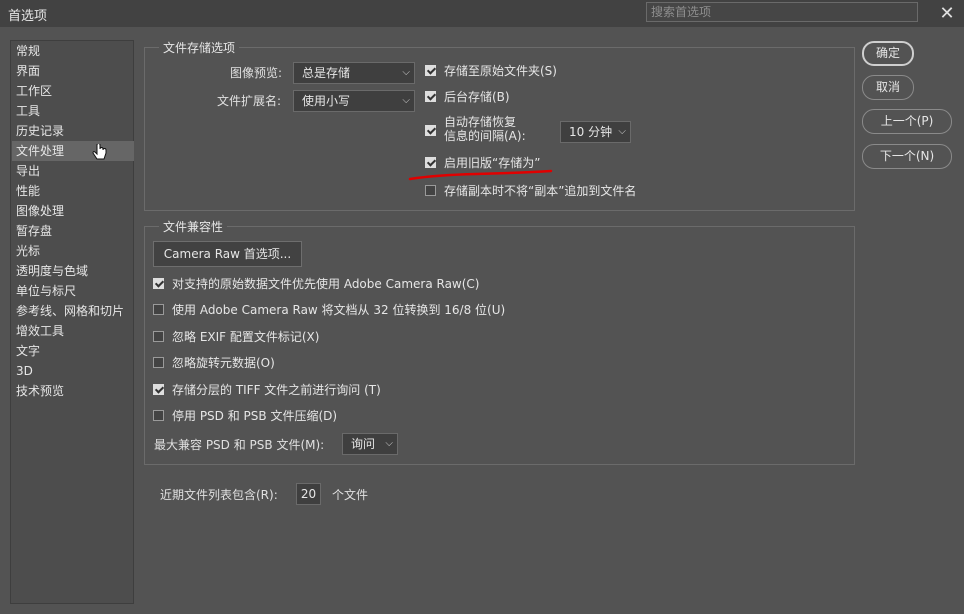 The image size is (964, 614). I want to click on checkbox-label: 存储分层的 TIFF 文件之前进行询问 (T), so click(276, 390).